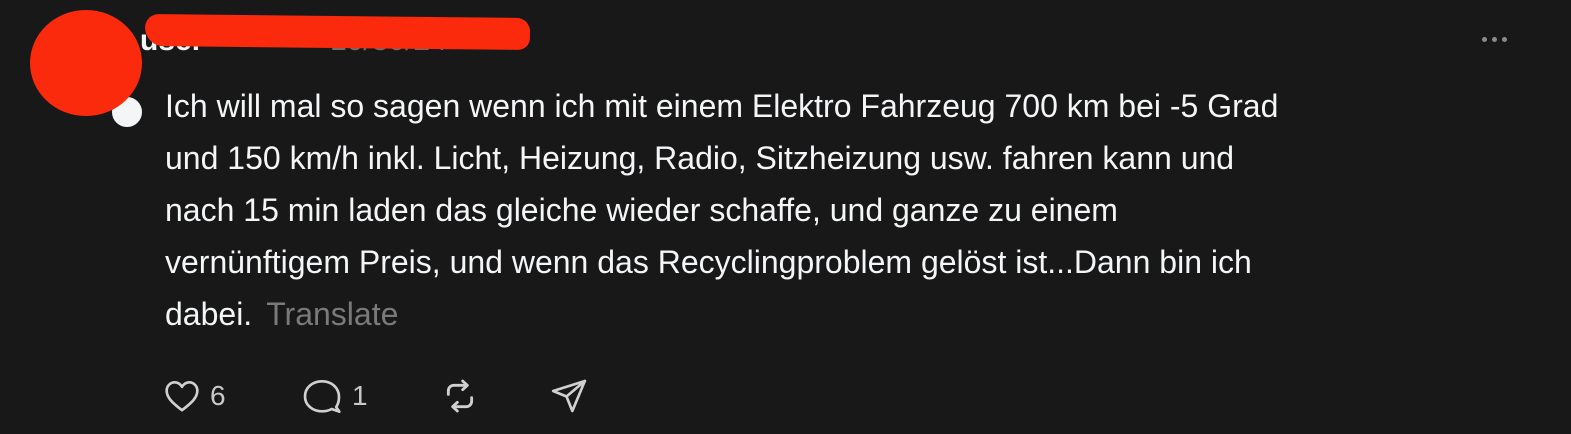  I want to click on heart-icon, so click(182, 396).